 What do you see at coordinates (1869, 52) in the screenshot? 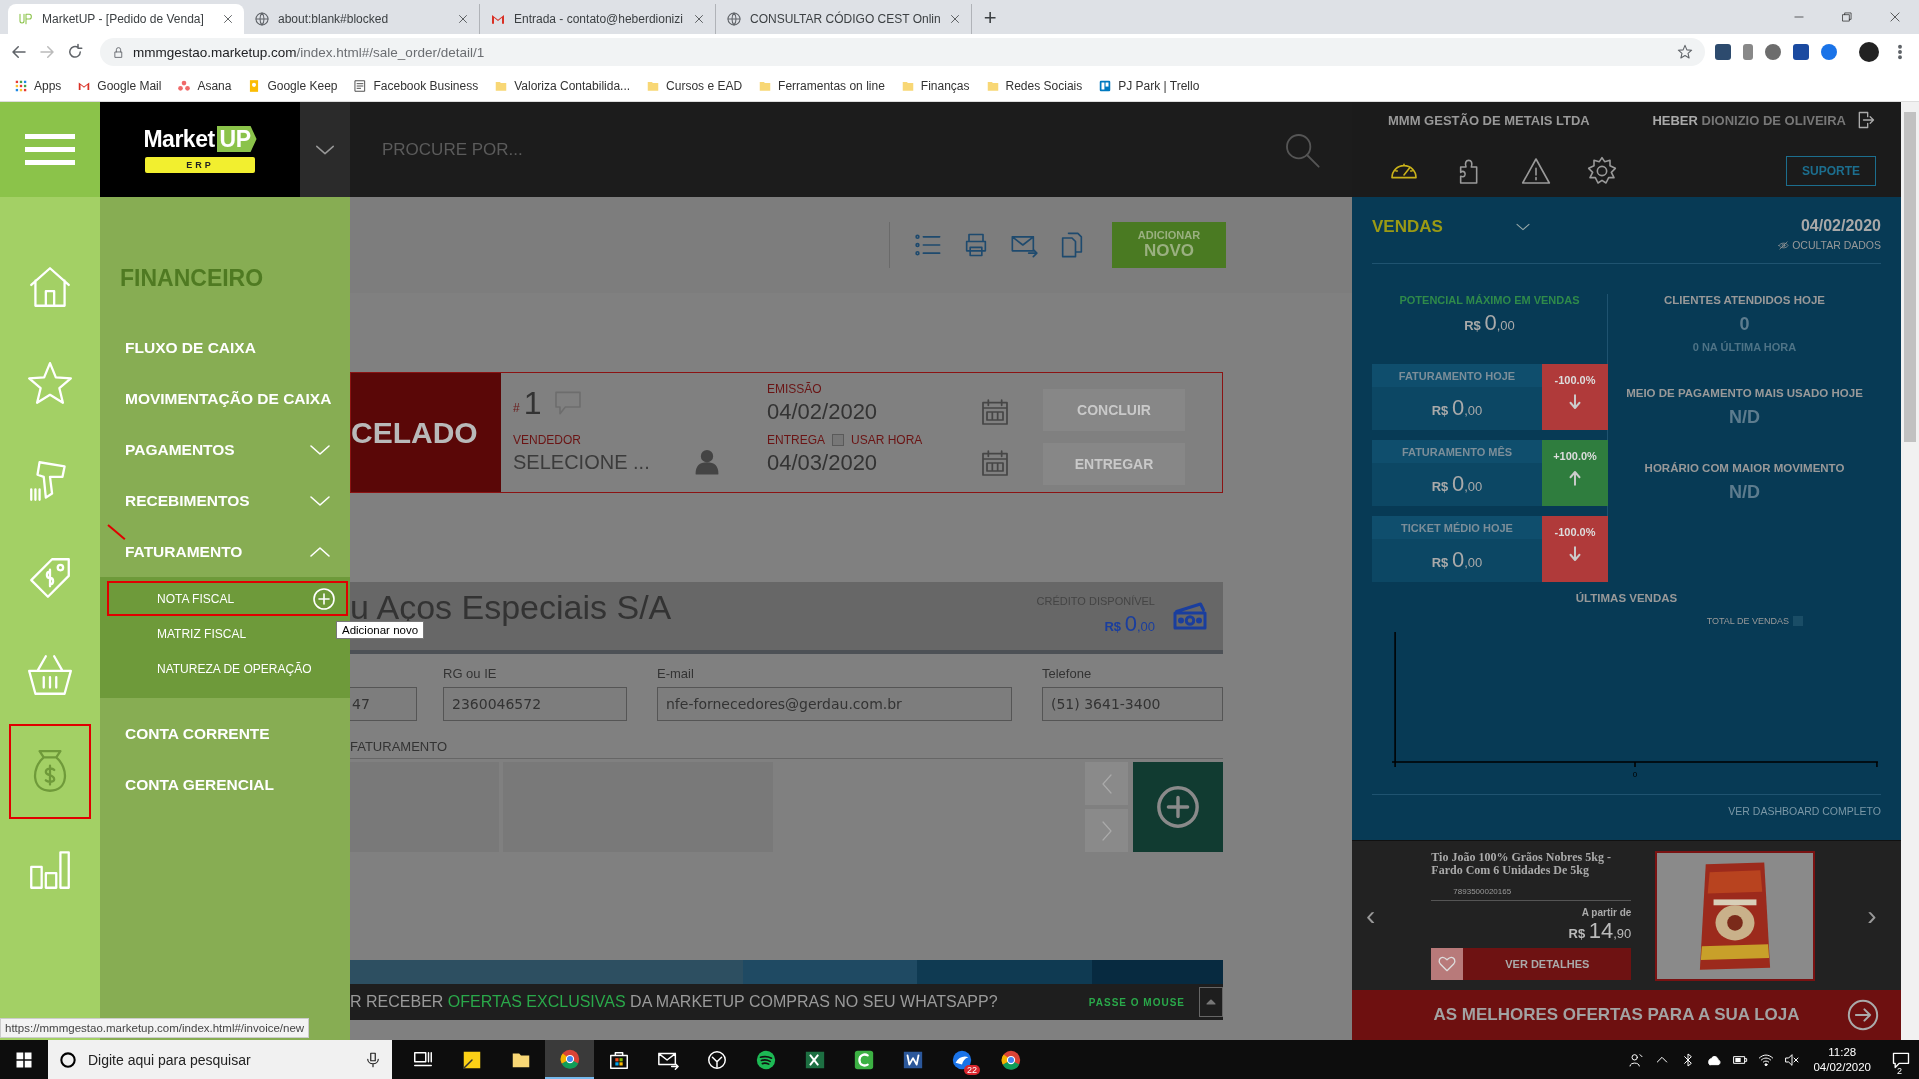
I see `avatar-icon` at bounding box center [1869, 52].